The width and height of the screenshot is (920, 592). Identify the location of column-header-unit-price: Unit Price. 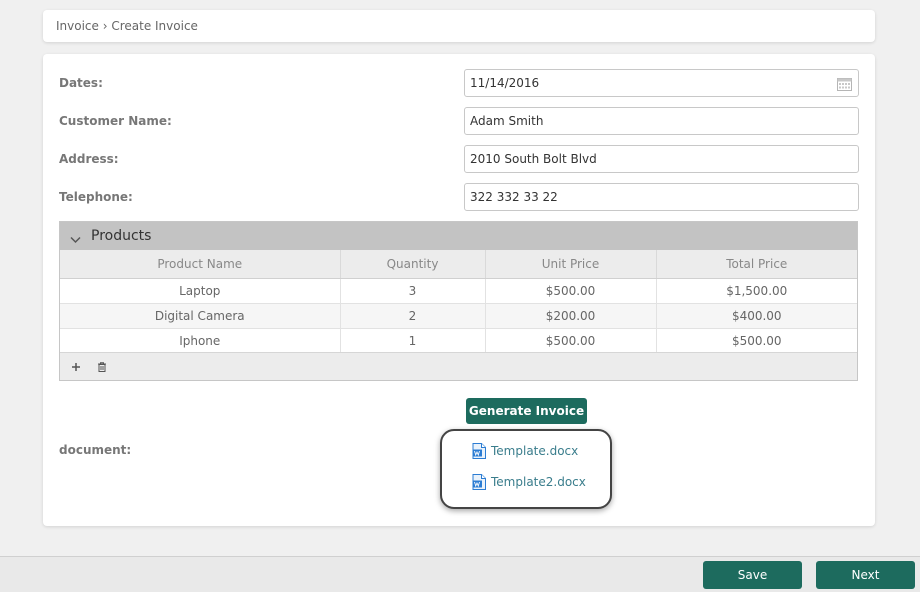
(571, 264).